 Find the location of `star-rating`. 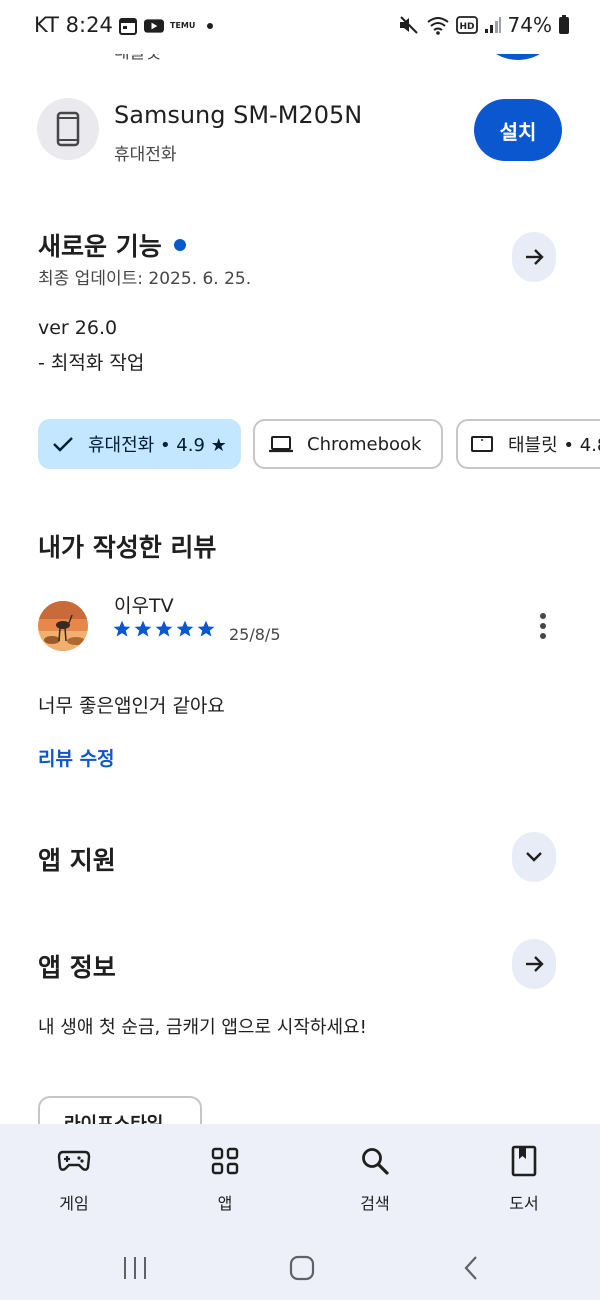

star-rating is located at coordinates (164, 629).